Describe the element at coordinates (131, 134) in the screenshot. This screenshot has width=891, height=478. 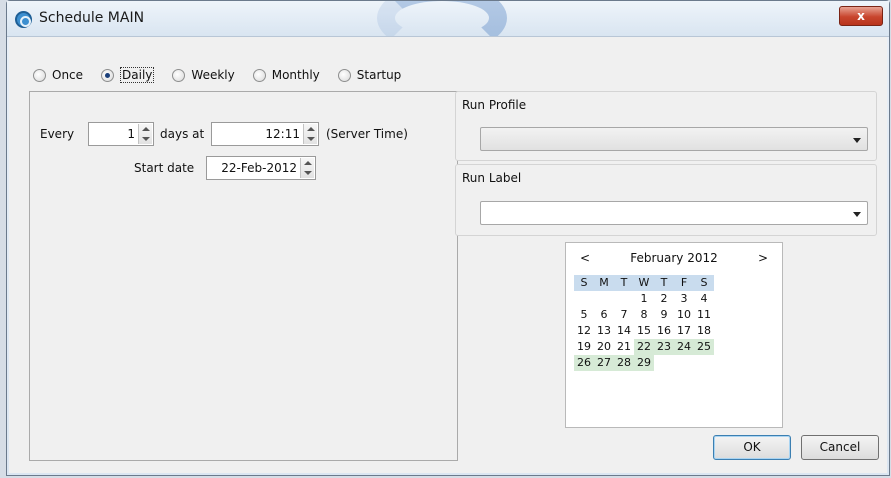
I see `every-days-value: 1` at that location.